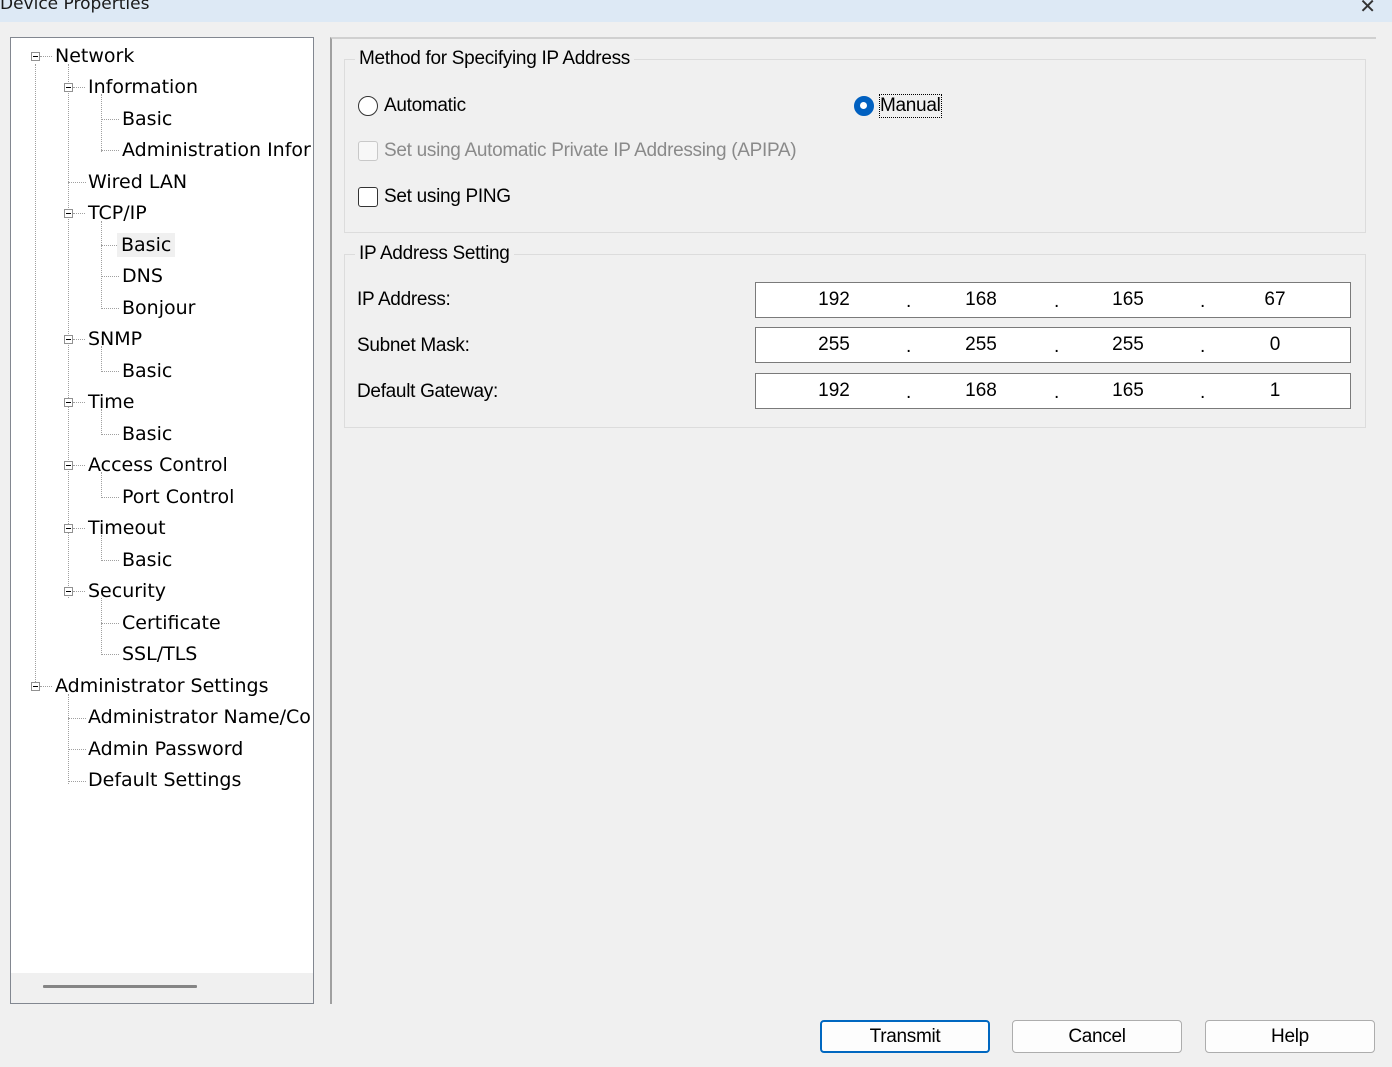  Describe the element at coordinates (1367, 9) in the screenshot. I see `close-icon: ✕` at that location.